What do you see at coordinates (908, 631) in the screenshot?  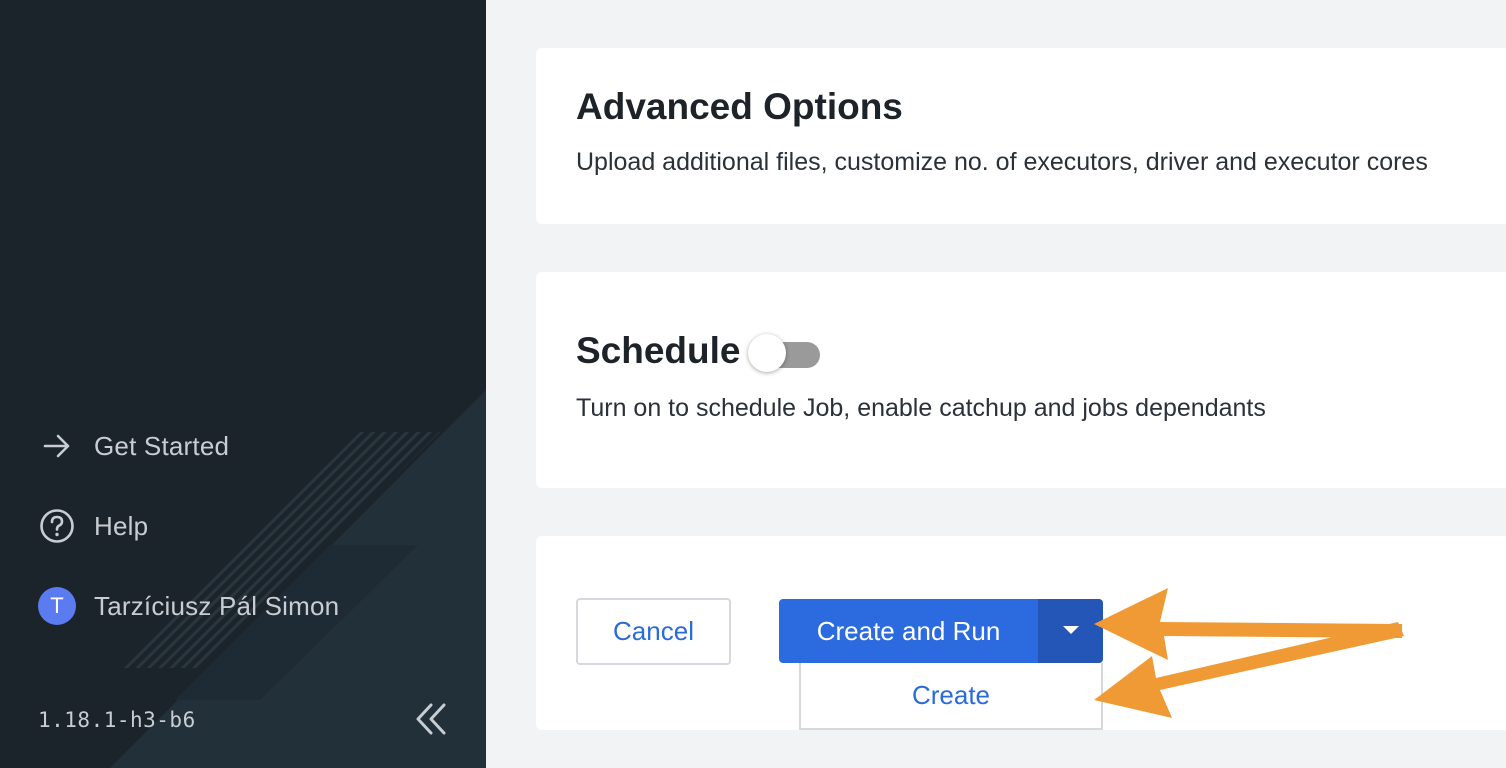 I see `create-and-run-button: Create and Run` at bounding box center [908, 631].